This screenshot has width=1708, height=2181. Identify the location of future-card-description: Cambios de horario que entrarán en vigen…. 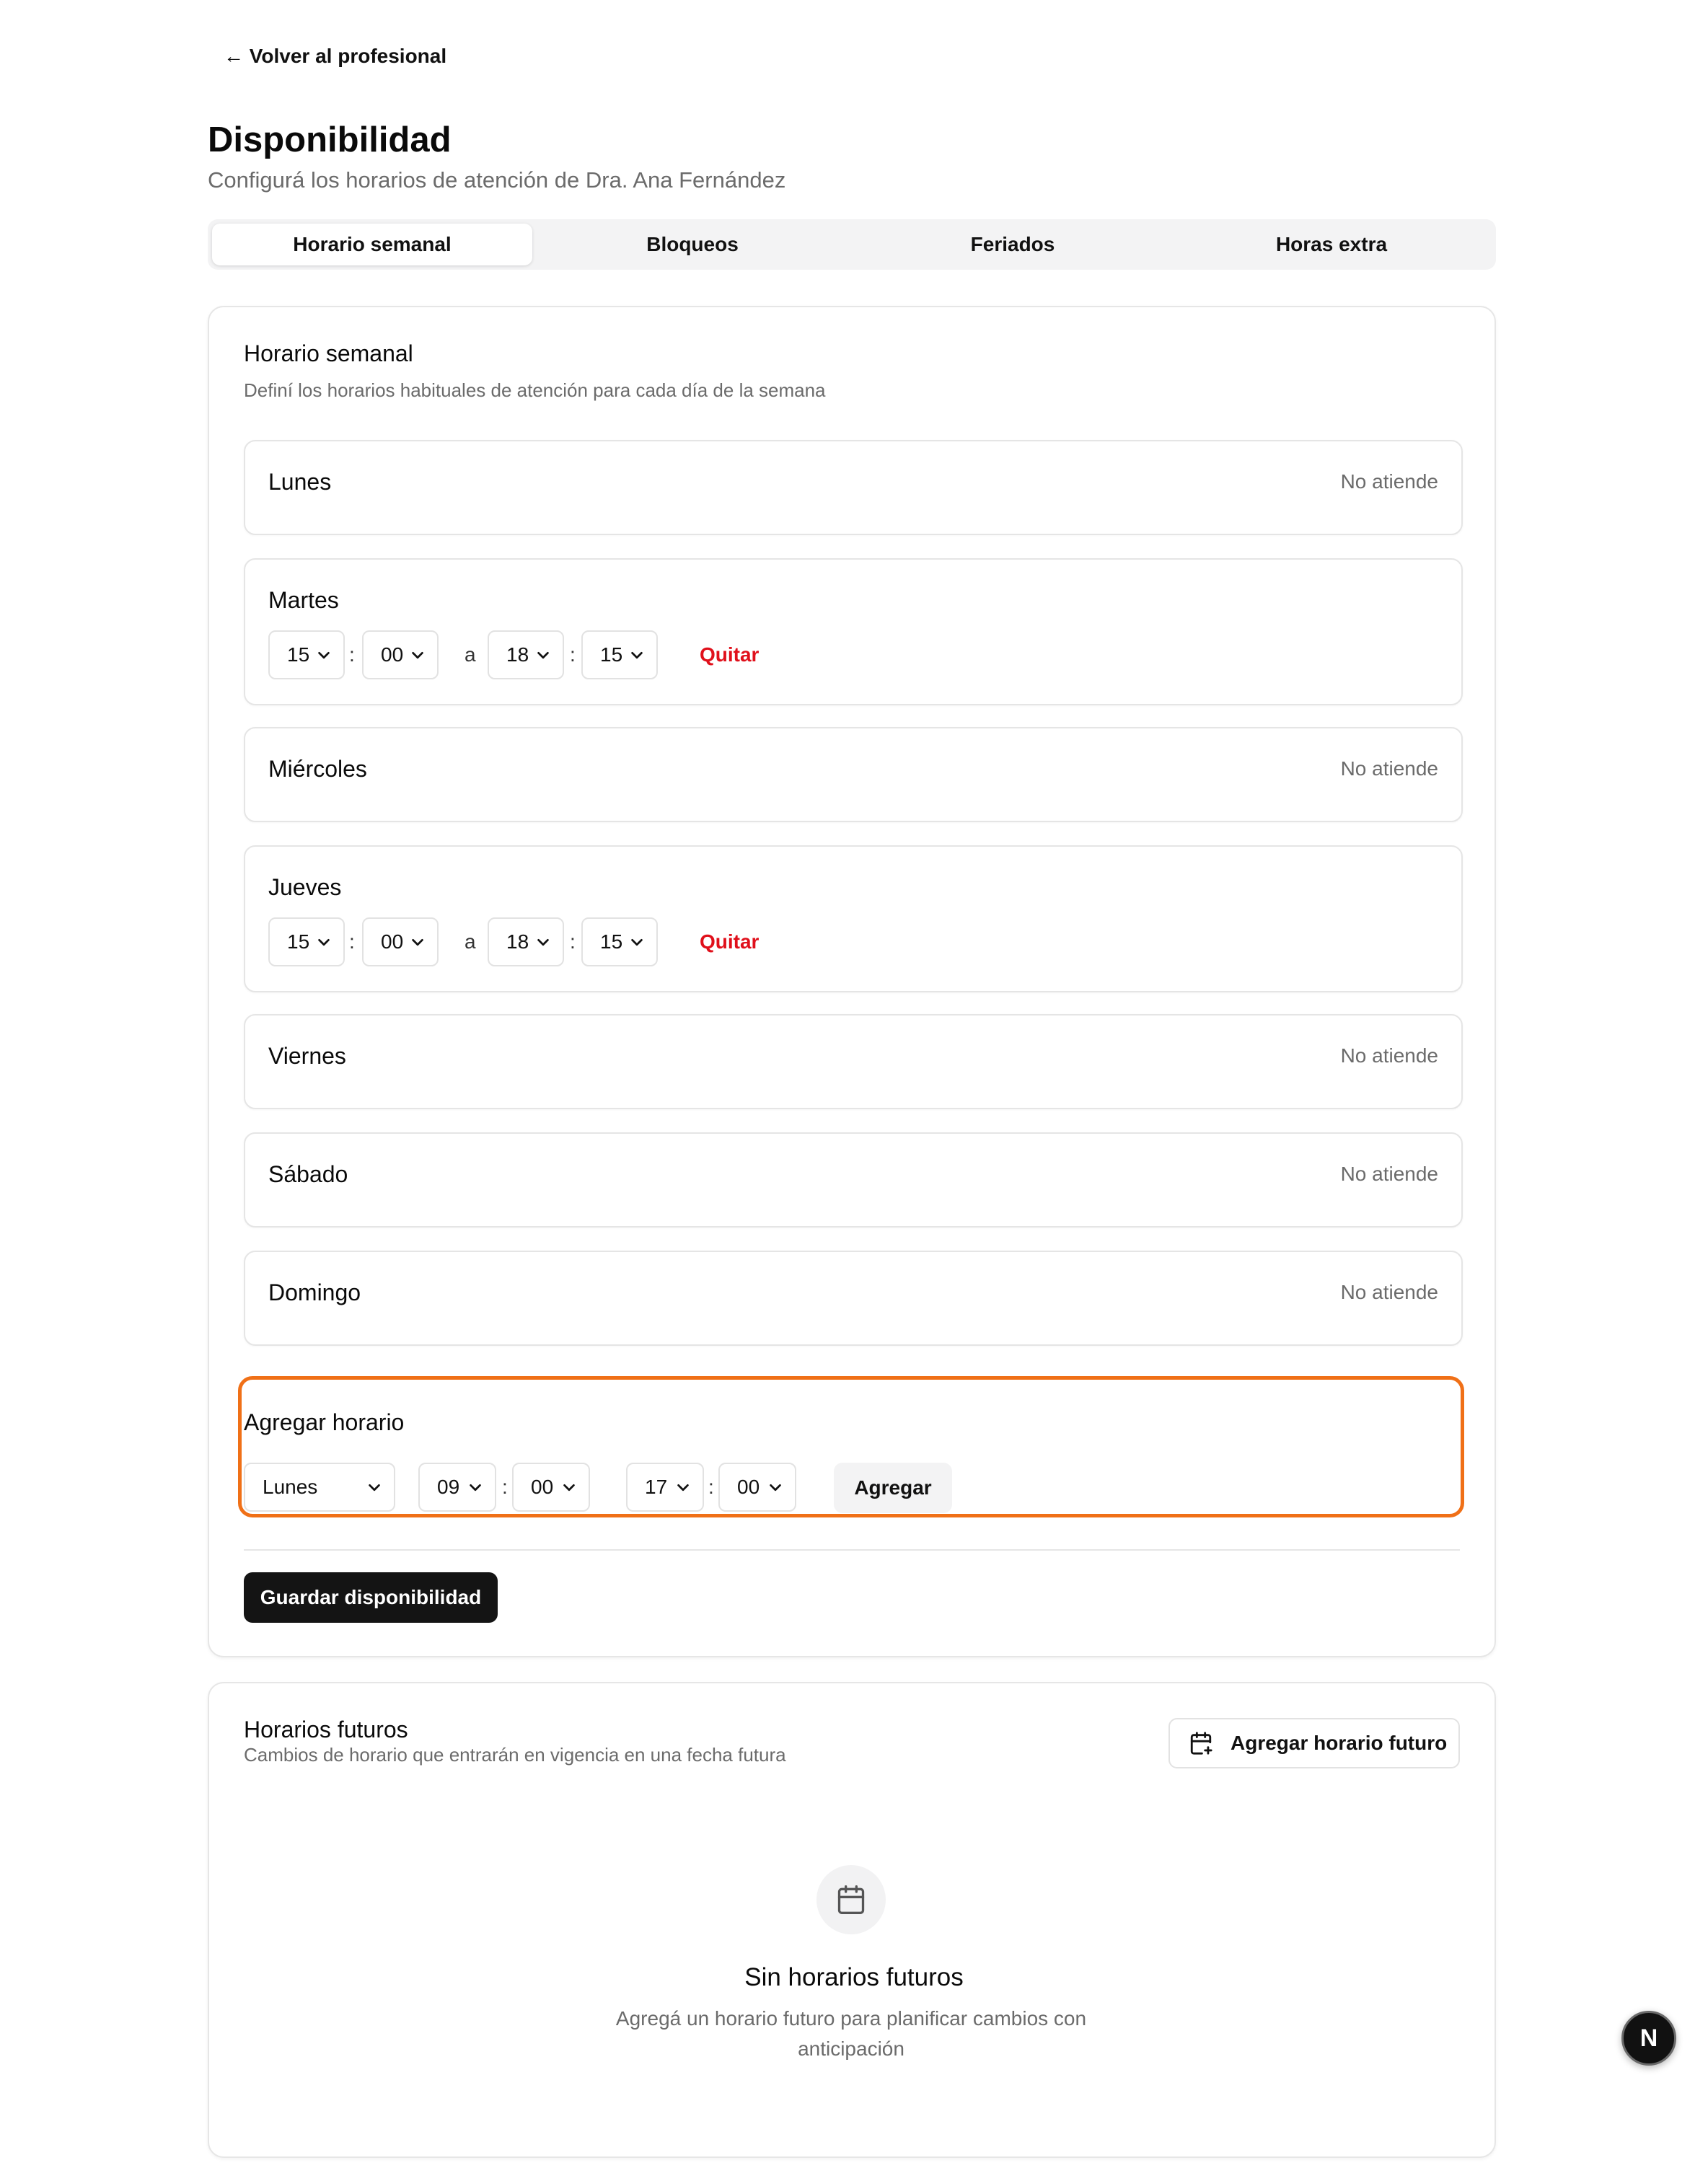
(515, 1755).